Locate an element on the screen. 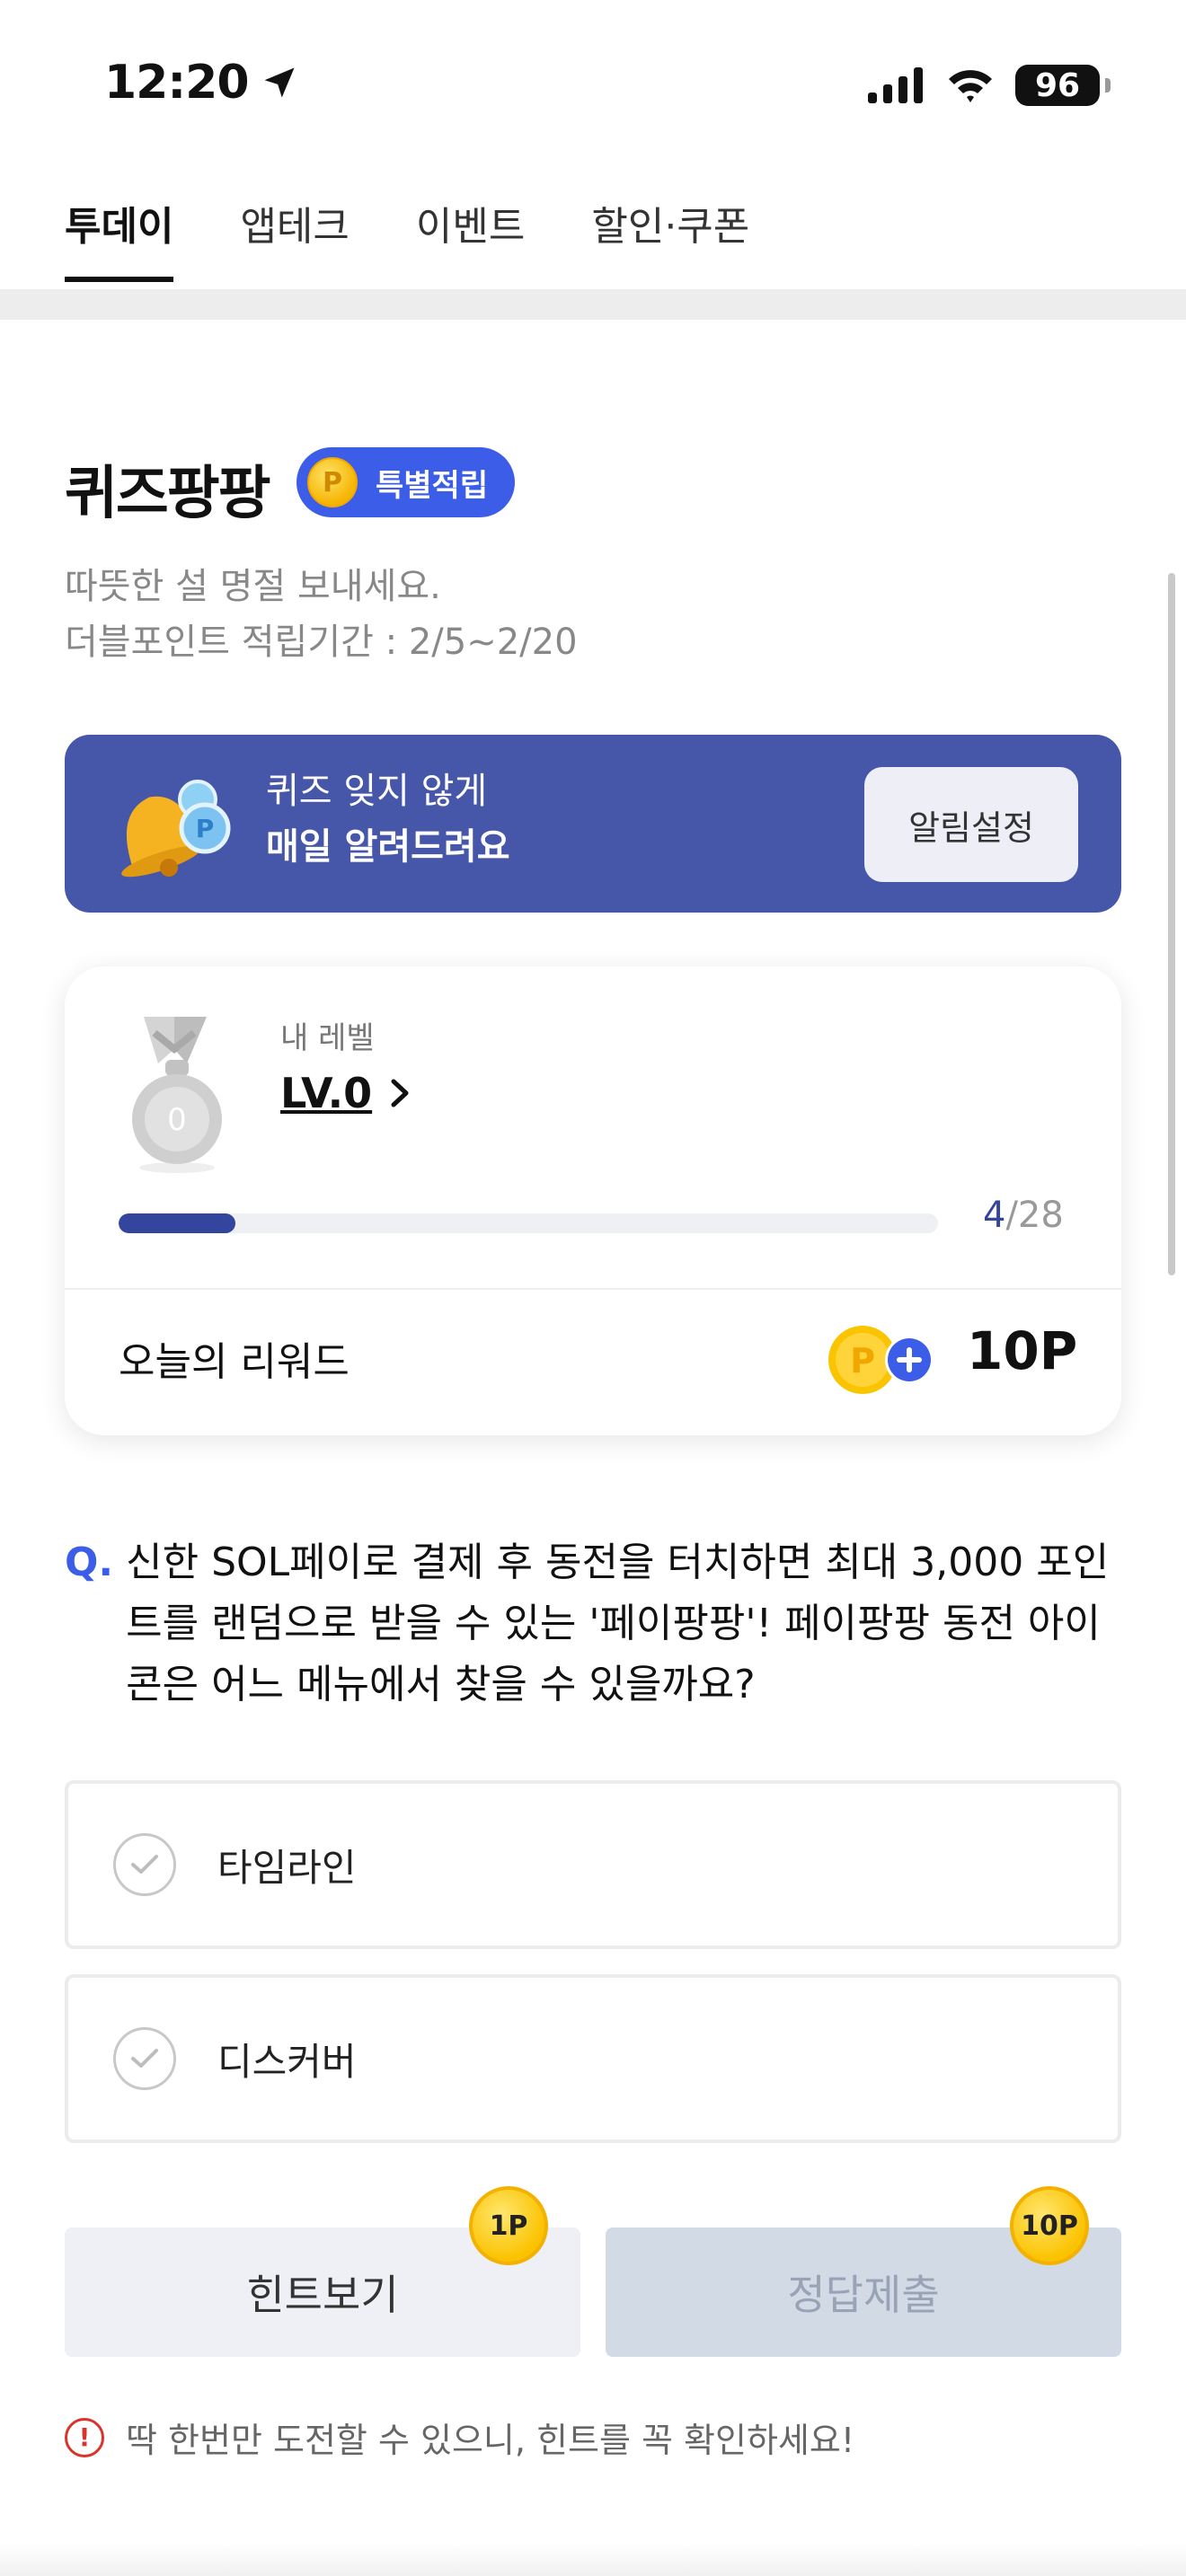  location-arrow-icon is located at coordinates (279, 82).